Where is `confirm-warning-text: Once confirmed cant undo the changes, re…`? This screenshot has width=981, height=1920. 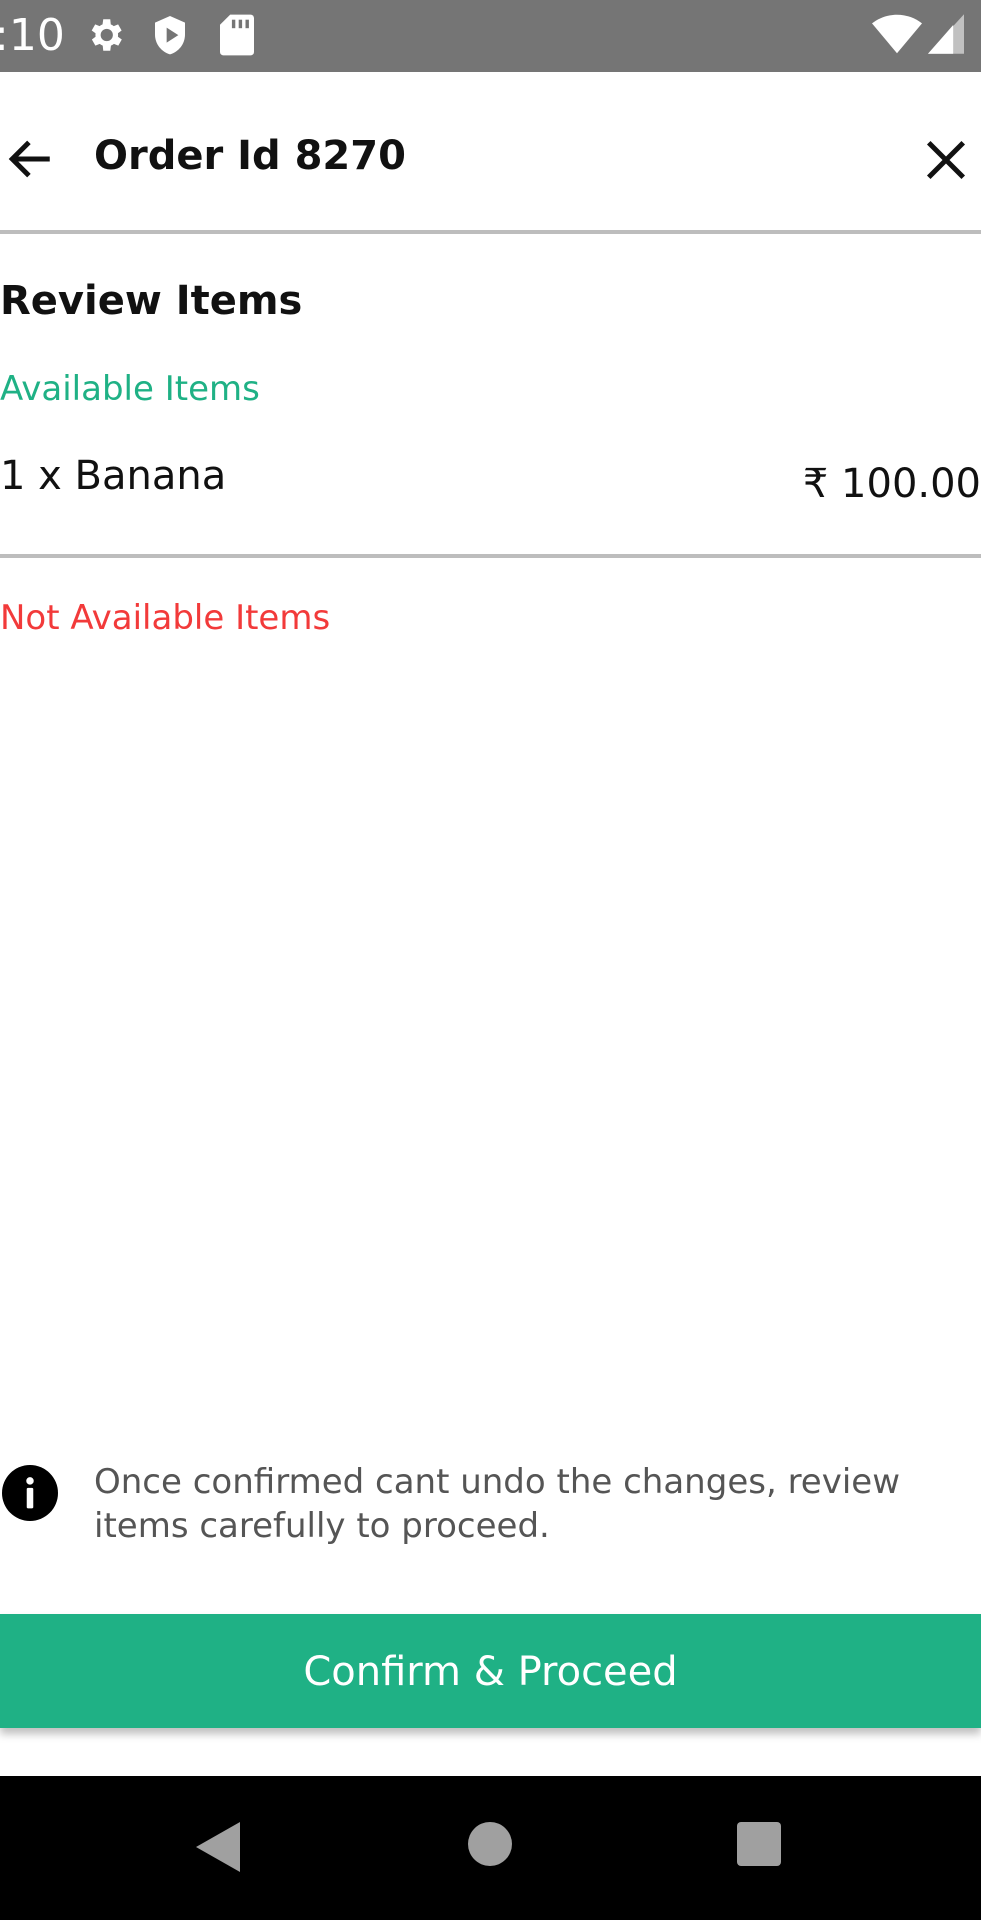
confirm-warning-text: Once confirmed cant undo the changes, re… is located at coordinates (497, 1504).